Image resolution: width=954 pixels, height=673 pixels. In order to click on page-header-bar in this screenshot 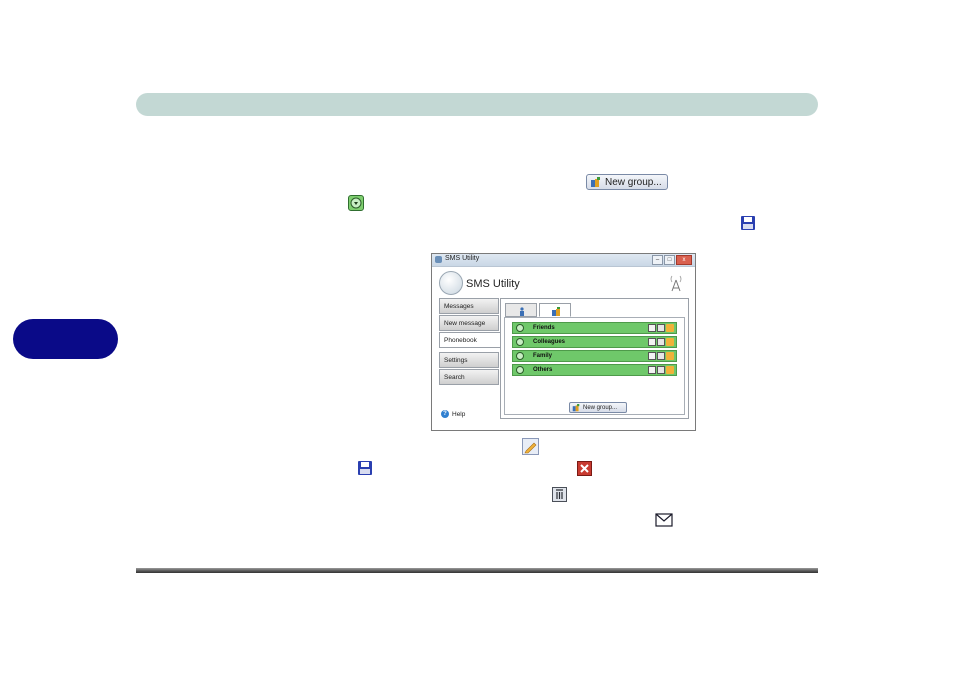, I will do `click(477, 104)`.